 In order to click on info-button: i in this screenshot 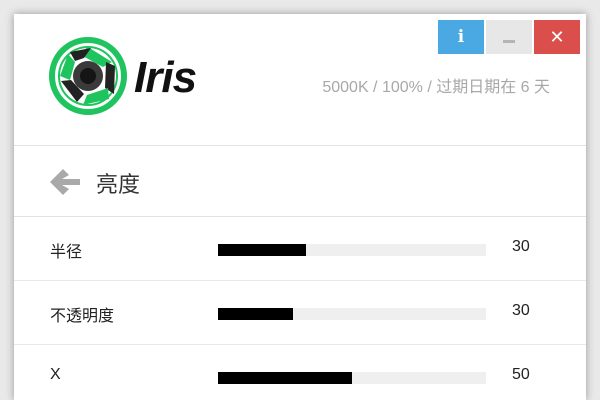, I will do `click(461, 37)`.